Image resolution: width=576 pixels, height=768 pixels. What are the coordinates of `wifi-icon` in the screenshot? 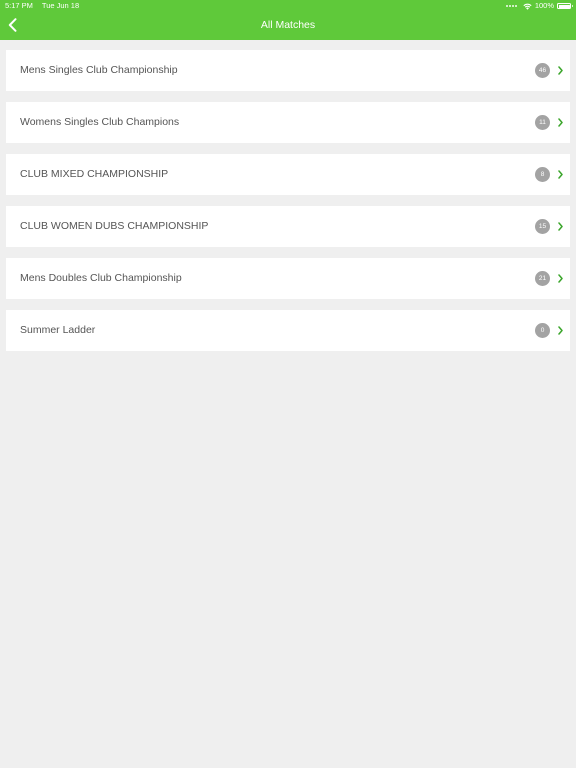 It's located at (527, 6).